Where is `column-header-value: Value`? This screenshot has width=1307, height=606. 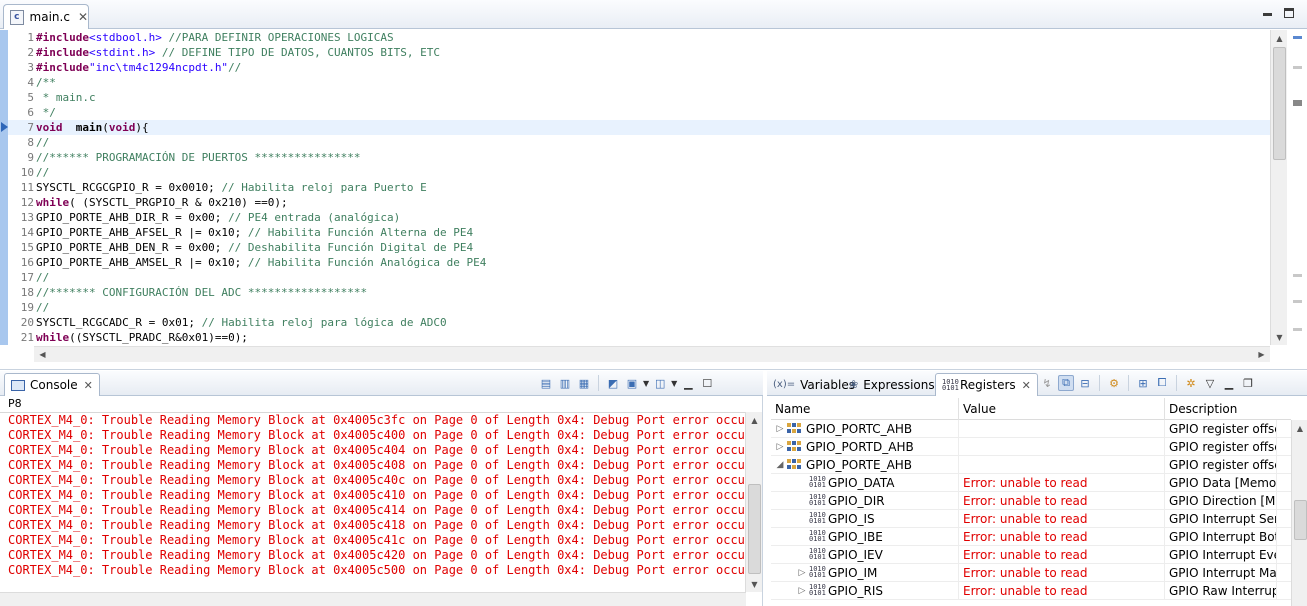
column-header-value: Value is located at coordinates (1062, 409).